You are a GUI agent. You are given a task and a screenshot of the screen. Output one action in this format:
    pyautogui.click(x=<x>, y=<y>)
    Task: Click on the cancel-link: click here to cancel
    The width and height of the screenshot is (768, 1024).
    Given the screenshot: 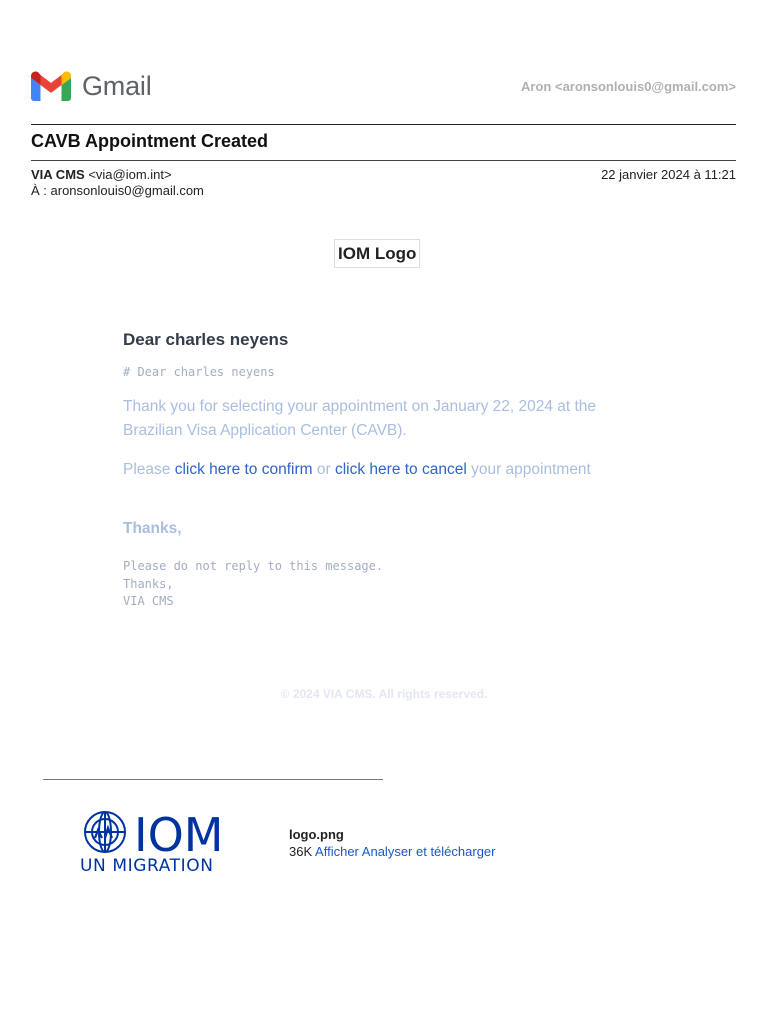 What is the action you would take?
    pyautogui.click(x=401, y=469)
    